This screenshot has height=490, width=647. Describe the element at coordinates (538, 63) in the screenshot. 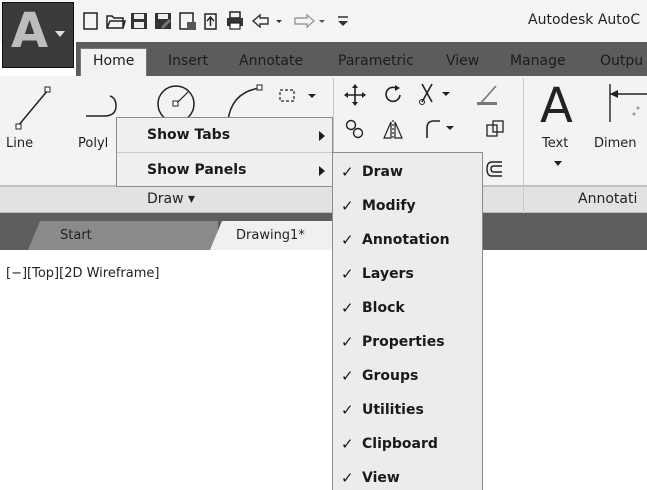

I see `tab-manage: Manage` at that location.